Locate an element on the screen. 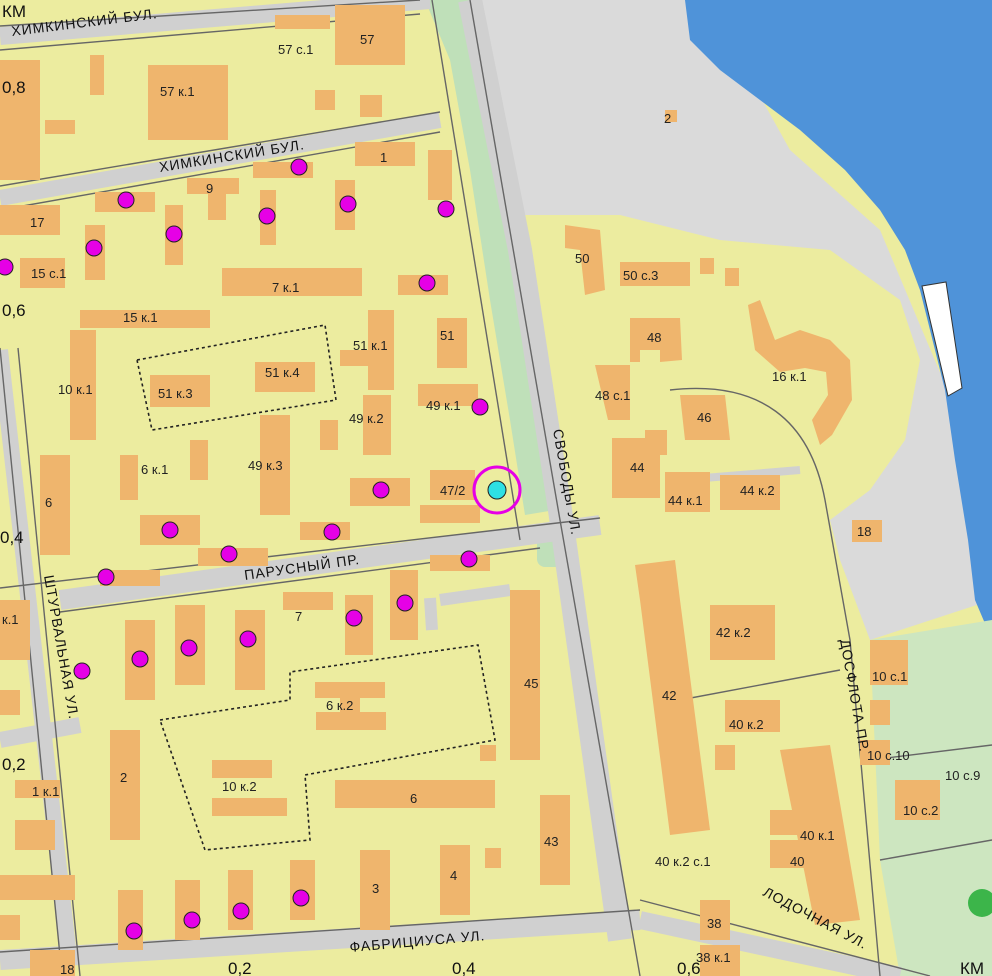 This screenshot has width=992, height=976. building-label: 49 к.3 is located at coordinates (265, 465).